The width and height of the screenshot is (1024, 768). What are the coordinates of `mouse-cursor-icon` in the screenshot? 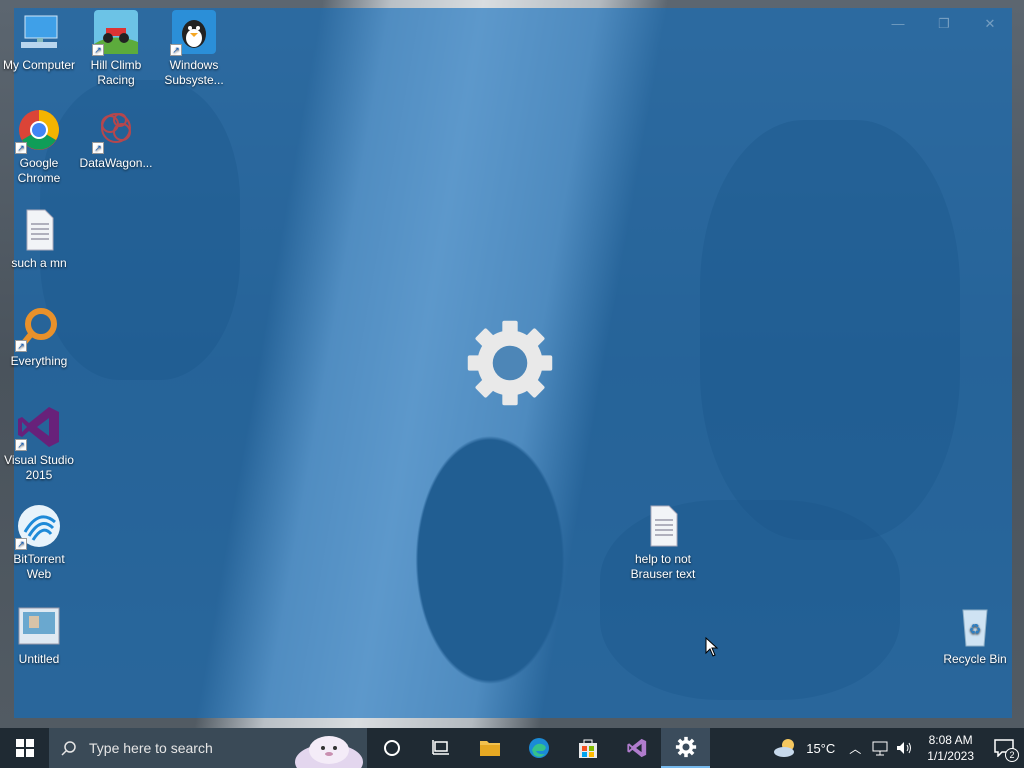 It's located at (712, 647).